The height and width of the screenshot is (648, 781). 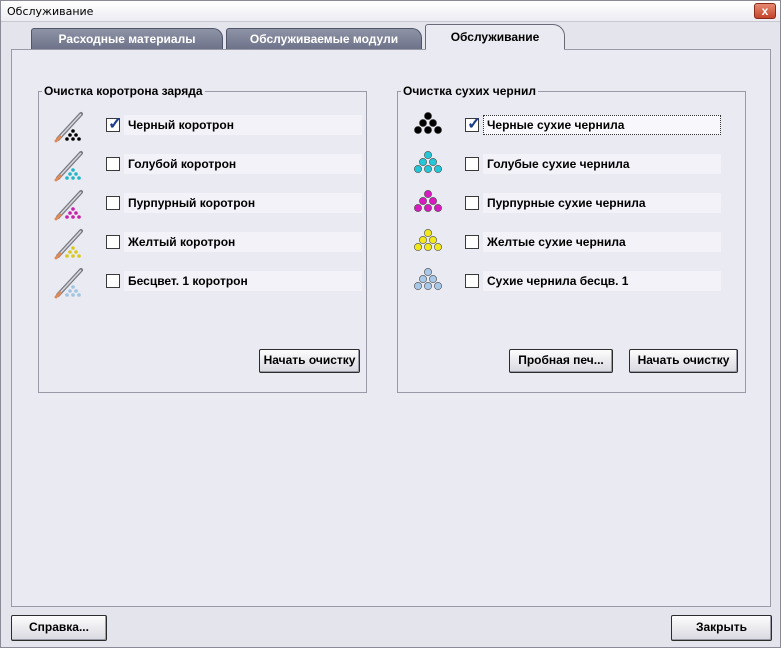 I want to click on ink-row: Желтые сухие чернила, so click(x=559, y=241).